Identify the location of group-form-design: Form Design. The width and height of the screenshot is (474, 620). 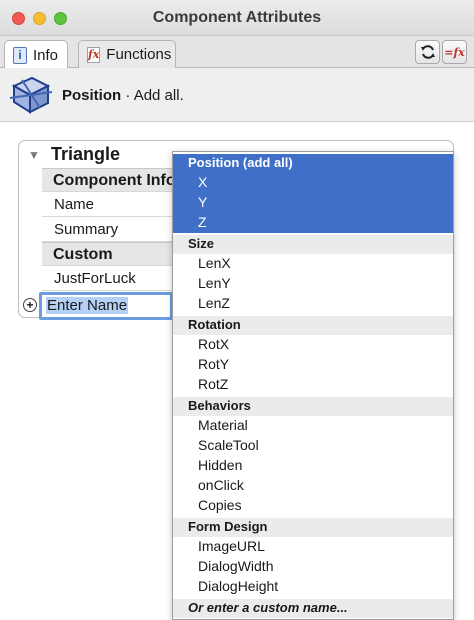
(313, 527).